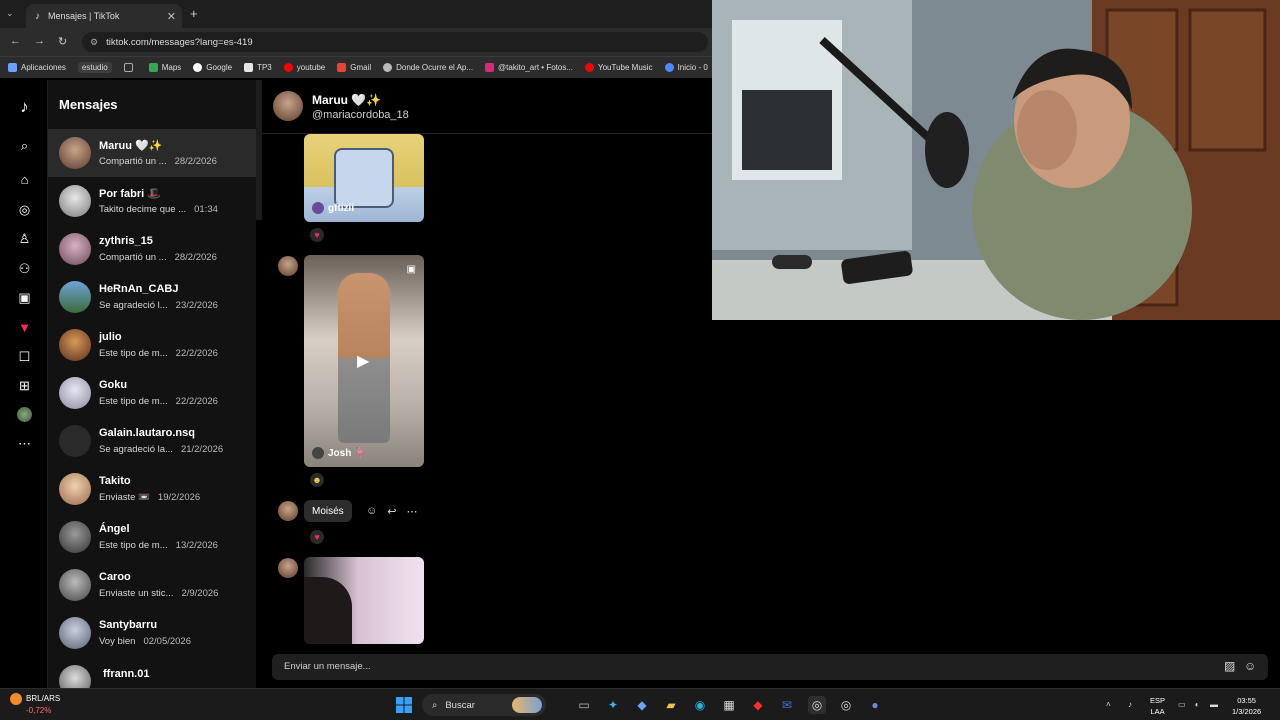 This screenshot has width=1280, height=720. What do you see at coordinates (729, 705) in the screenshot?
I see `store-icon: ▦` at bounding box center [729, 705].